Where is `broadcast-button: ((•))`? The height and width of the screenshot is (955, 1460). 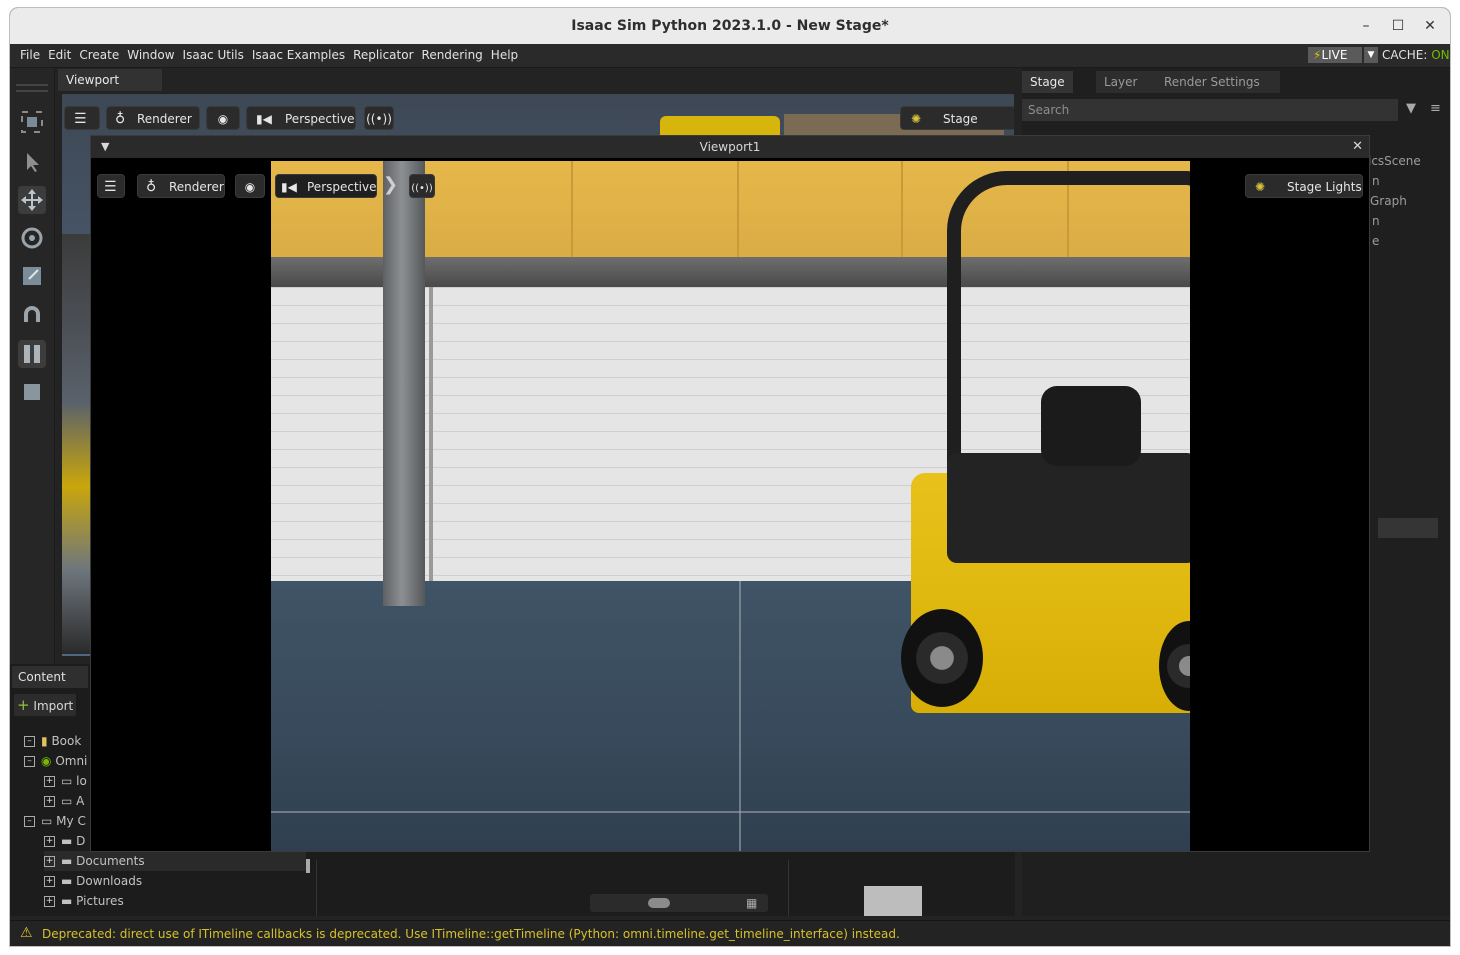 broadcast-button: ((•)) is located at coordinates (379, 118).